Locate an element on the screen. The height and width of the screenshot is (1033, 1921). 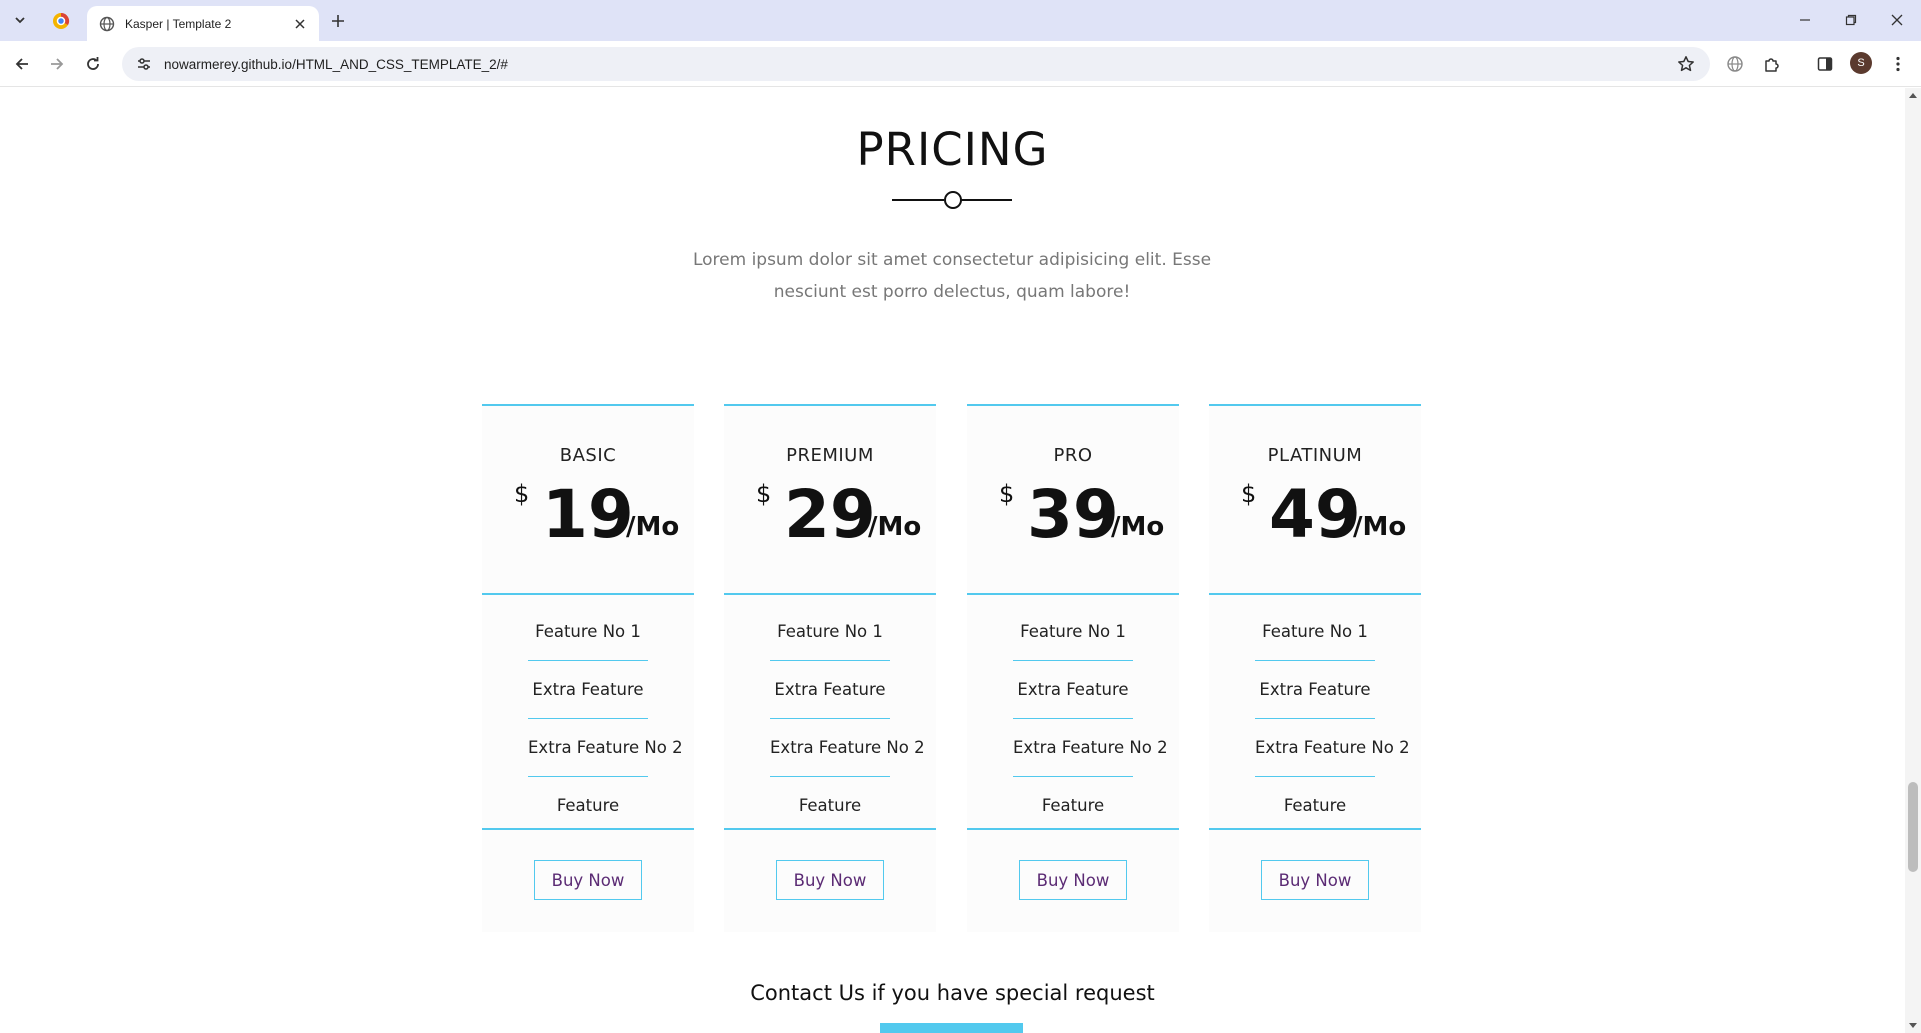
plan-head: PREMIUM $ 29 /Mo is located at coordinates (830, 500).